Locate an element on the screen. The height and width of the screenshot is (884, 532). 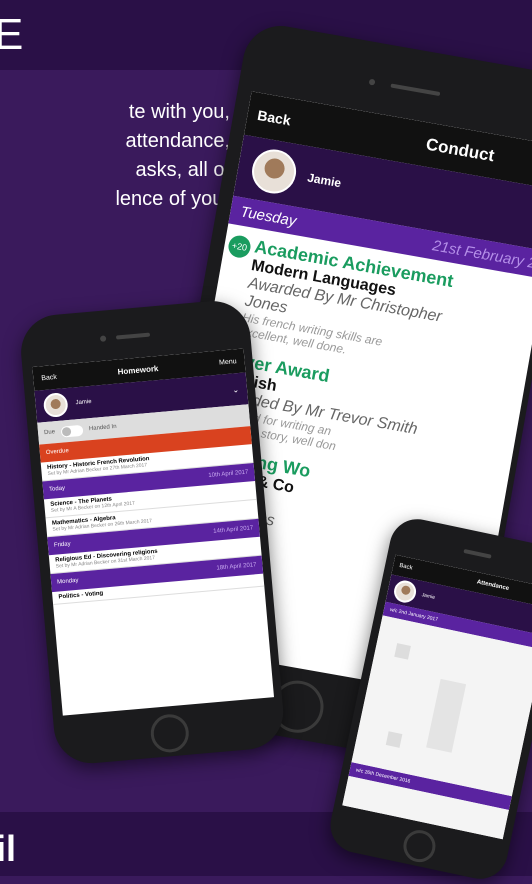
section-label: Friday is located at coordinates (62, 545).